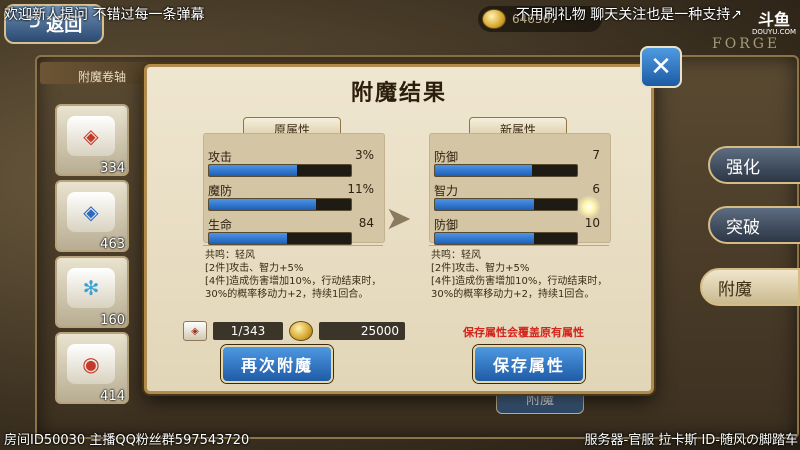 The image size is (800, 450). Describe the element at coordinates (220, 191) in the screenshot. I see `attr-name: 魔防` at that location.